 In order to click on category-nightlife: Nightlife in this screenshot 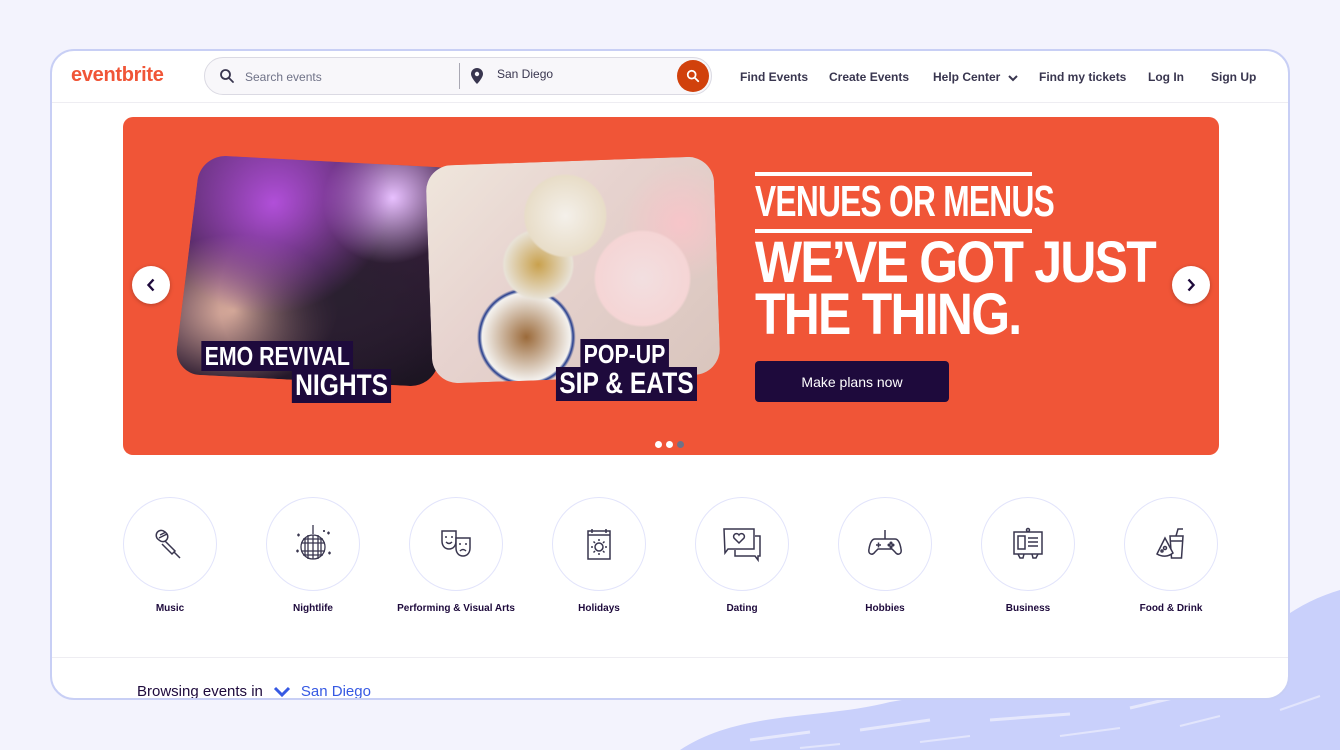, I will do `click(313, 556)`.